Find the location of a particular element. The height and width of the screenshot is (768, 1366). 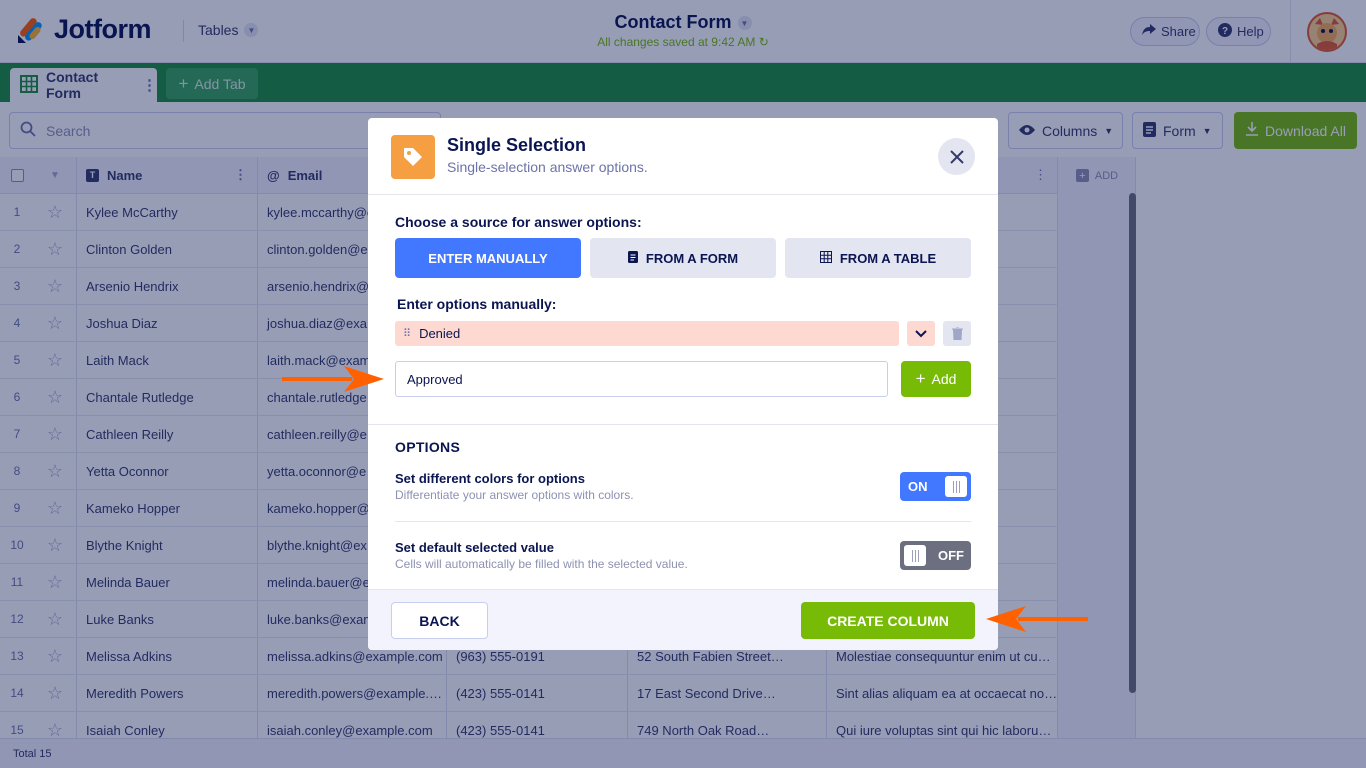

source-label: Choose a source for answer options: is located at coordinates (518, 222).